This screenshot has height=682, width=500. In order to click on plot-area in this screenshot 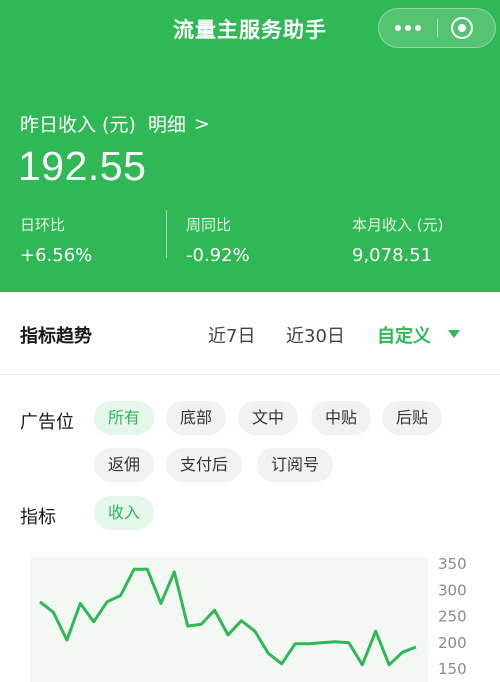, I will do `click(229, 619)`.